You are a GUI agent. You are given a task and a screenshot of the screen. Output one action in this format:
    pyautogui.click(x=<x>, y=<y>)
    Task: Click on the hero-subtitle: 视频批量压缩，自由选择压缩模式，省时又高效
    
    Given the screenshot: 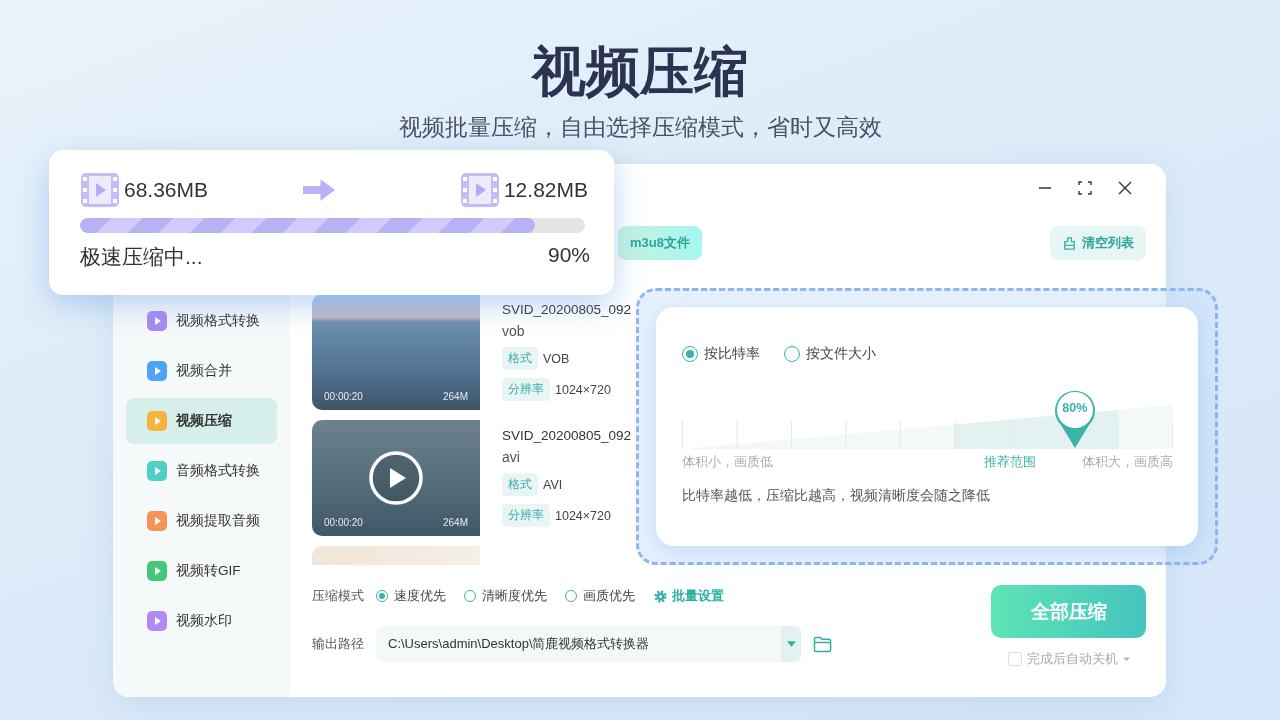 What is the action you would take?
    pyautogui.click(x=640, y=127)
    